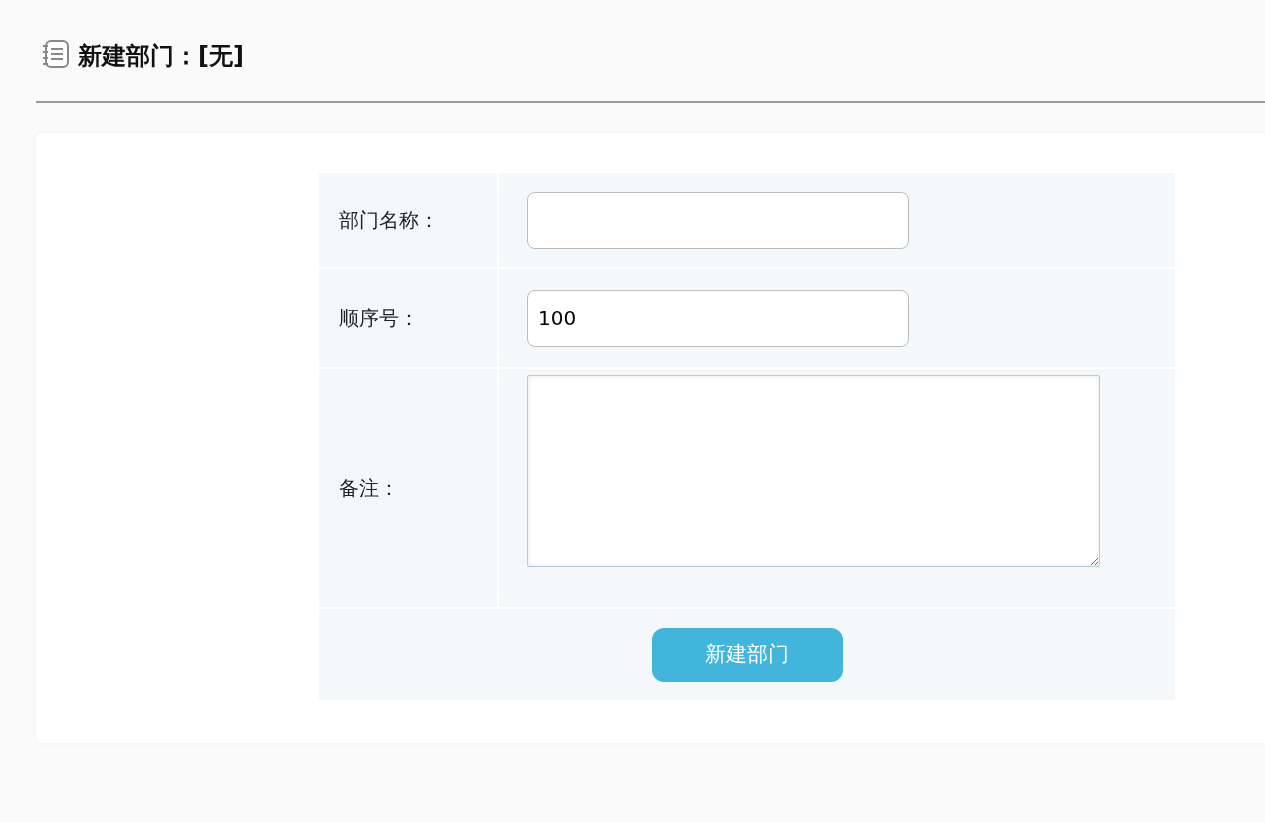  I want to click on field-label: 部门名称：, so click(389, 220).